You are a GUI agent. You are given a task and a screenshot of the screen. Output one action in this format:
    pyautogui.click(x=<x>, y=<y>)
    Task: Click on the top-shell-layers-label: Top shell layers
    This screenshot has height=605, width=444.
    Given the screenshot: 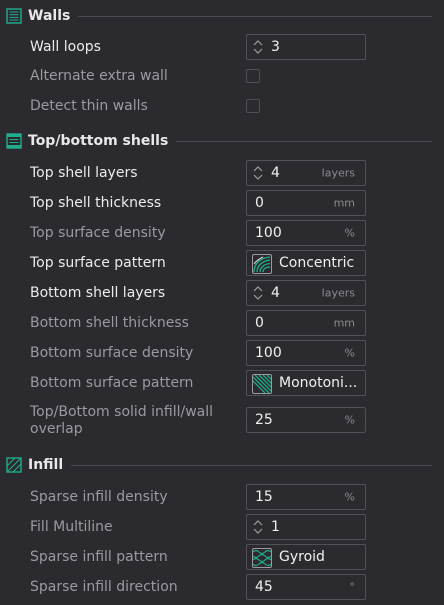 What is the action you would take?
    pyautogui.click(x=84, y=173)
    